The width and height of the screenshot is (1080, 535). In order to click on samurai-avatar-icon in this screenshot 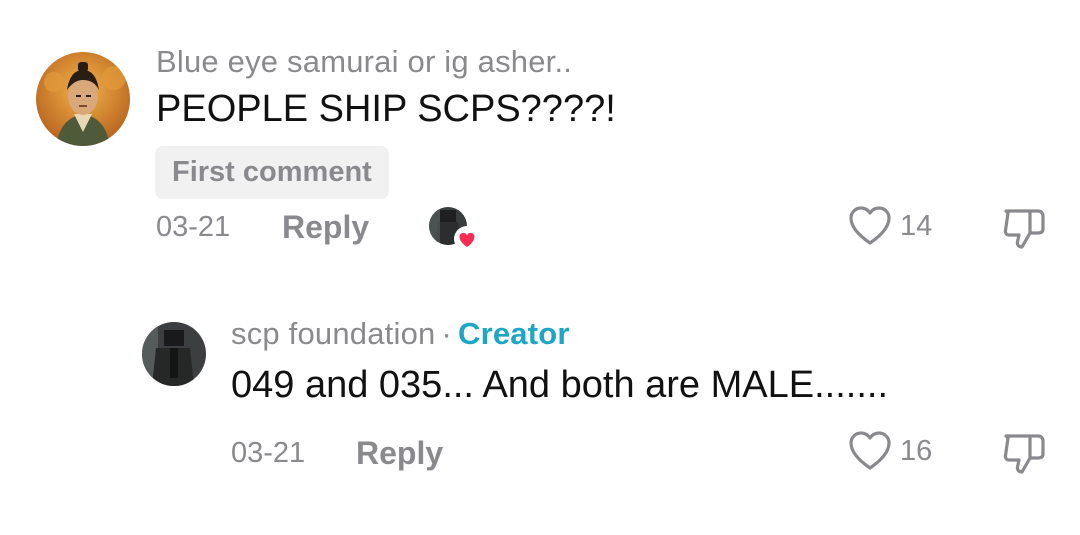, I will do `click(83, 99)`.